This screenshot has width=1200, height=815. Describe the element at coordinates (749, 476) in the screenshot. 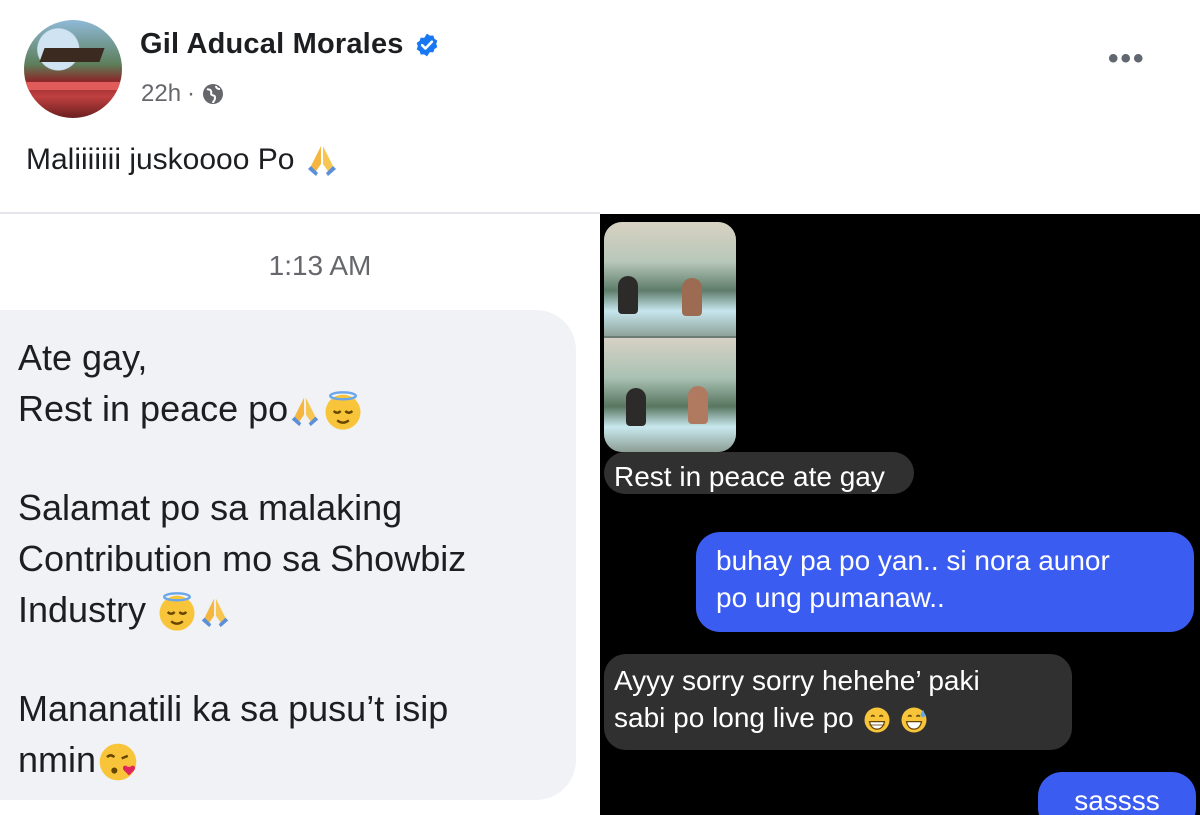

I see `message-text: Rest in peace ate gay` at that location.